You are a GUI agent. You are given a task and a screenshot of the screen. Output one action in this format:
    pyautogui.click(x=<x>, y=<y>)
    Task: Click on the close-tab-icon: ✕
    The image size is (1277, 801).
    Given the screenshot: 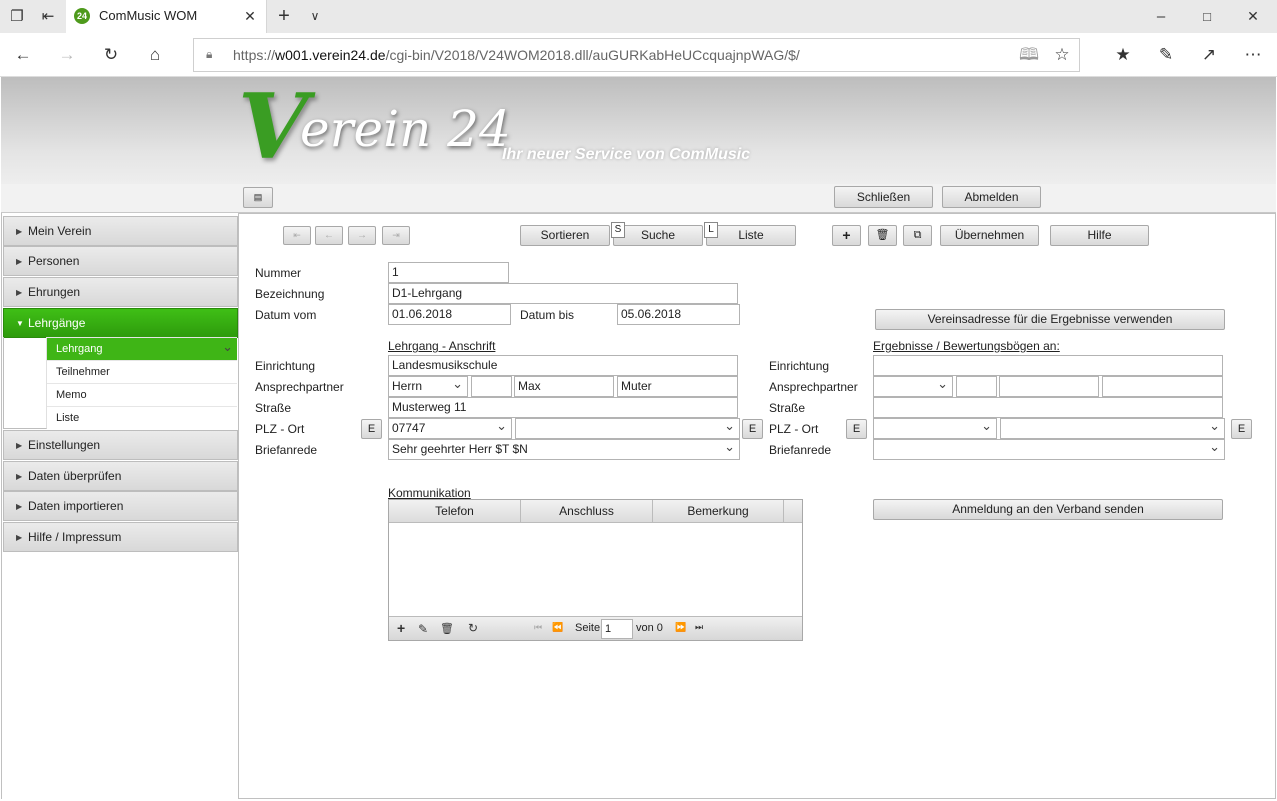 What is the action you would take?
    pyautogui.click(x=250, y=16)
    